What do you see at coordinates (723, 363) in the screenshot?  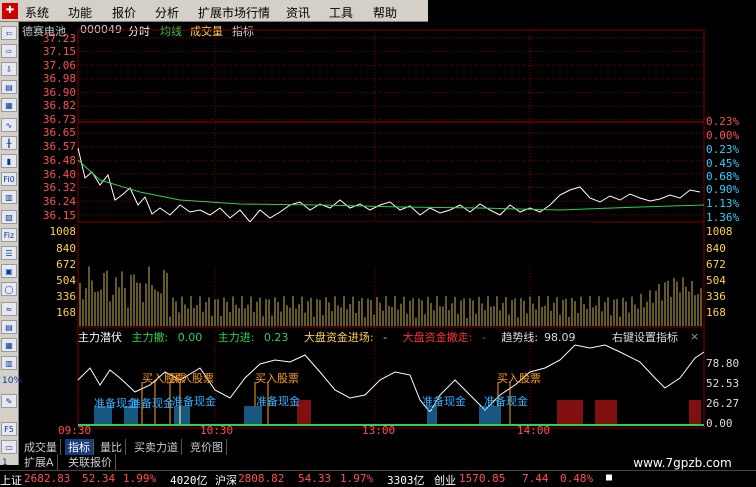 I see `indicator-tick: 78.80` at bounding box center [723, 363].